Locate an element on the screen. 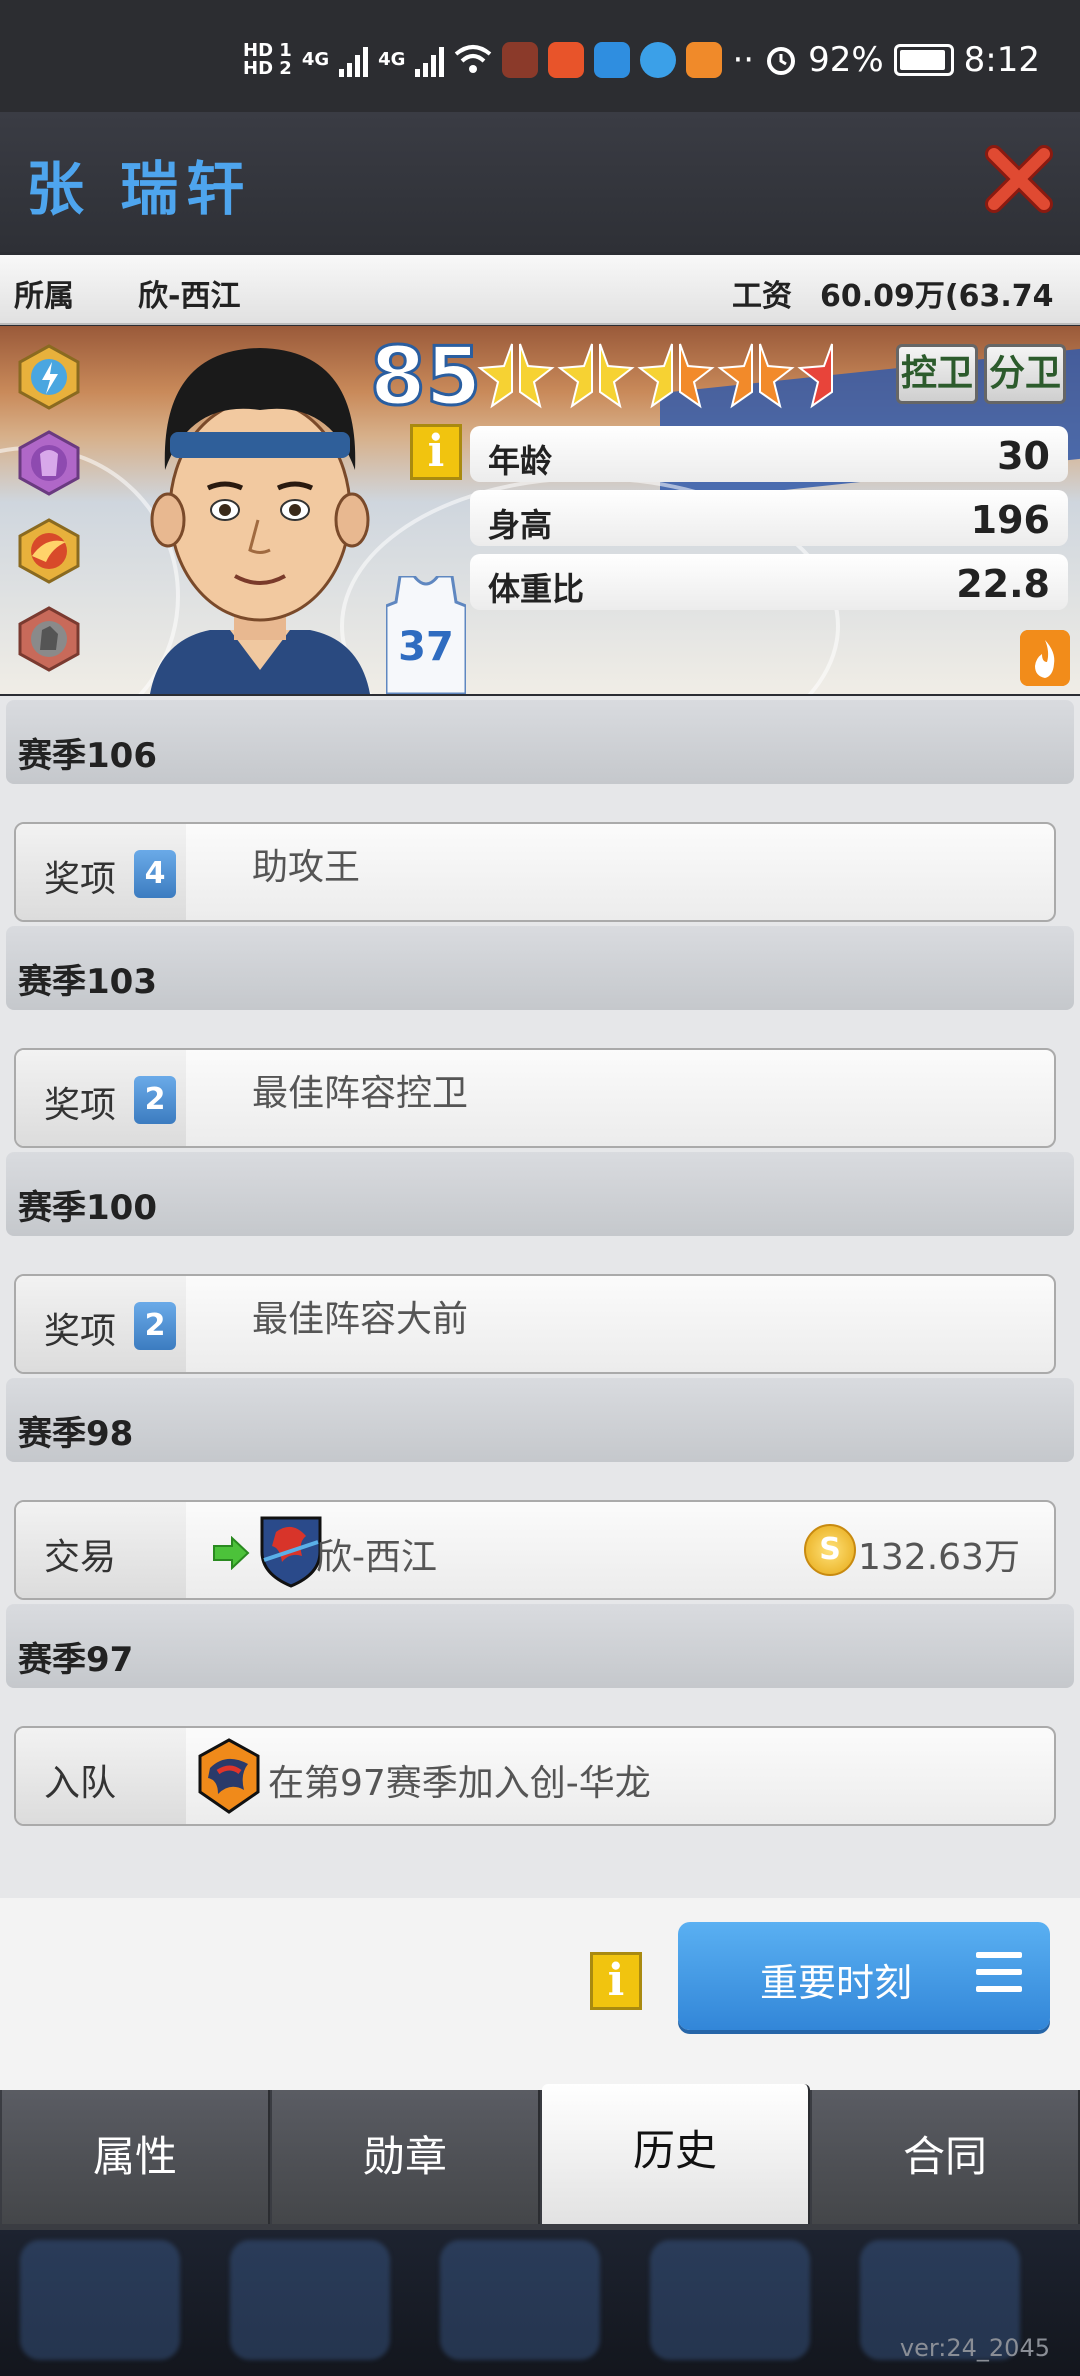 This screenshot has height=2376, width=1080. season-header: 赛季106 is located at coordinates (540, 742).